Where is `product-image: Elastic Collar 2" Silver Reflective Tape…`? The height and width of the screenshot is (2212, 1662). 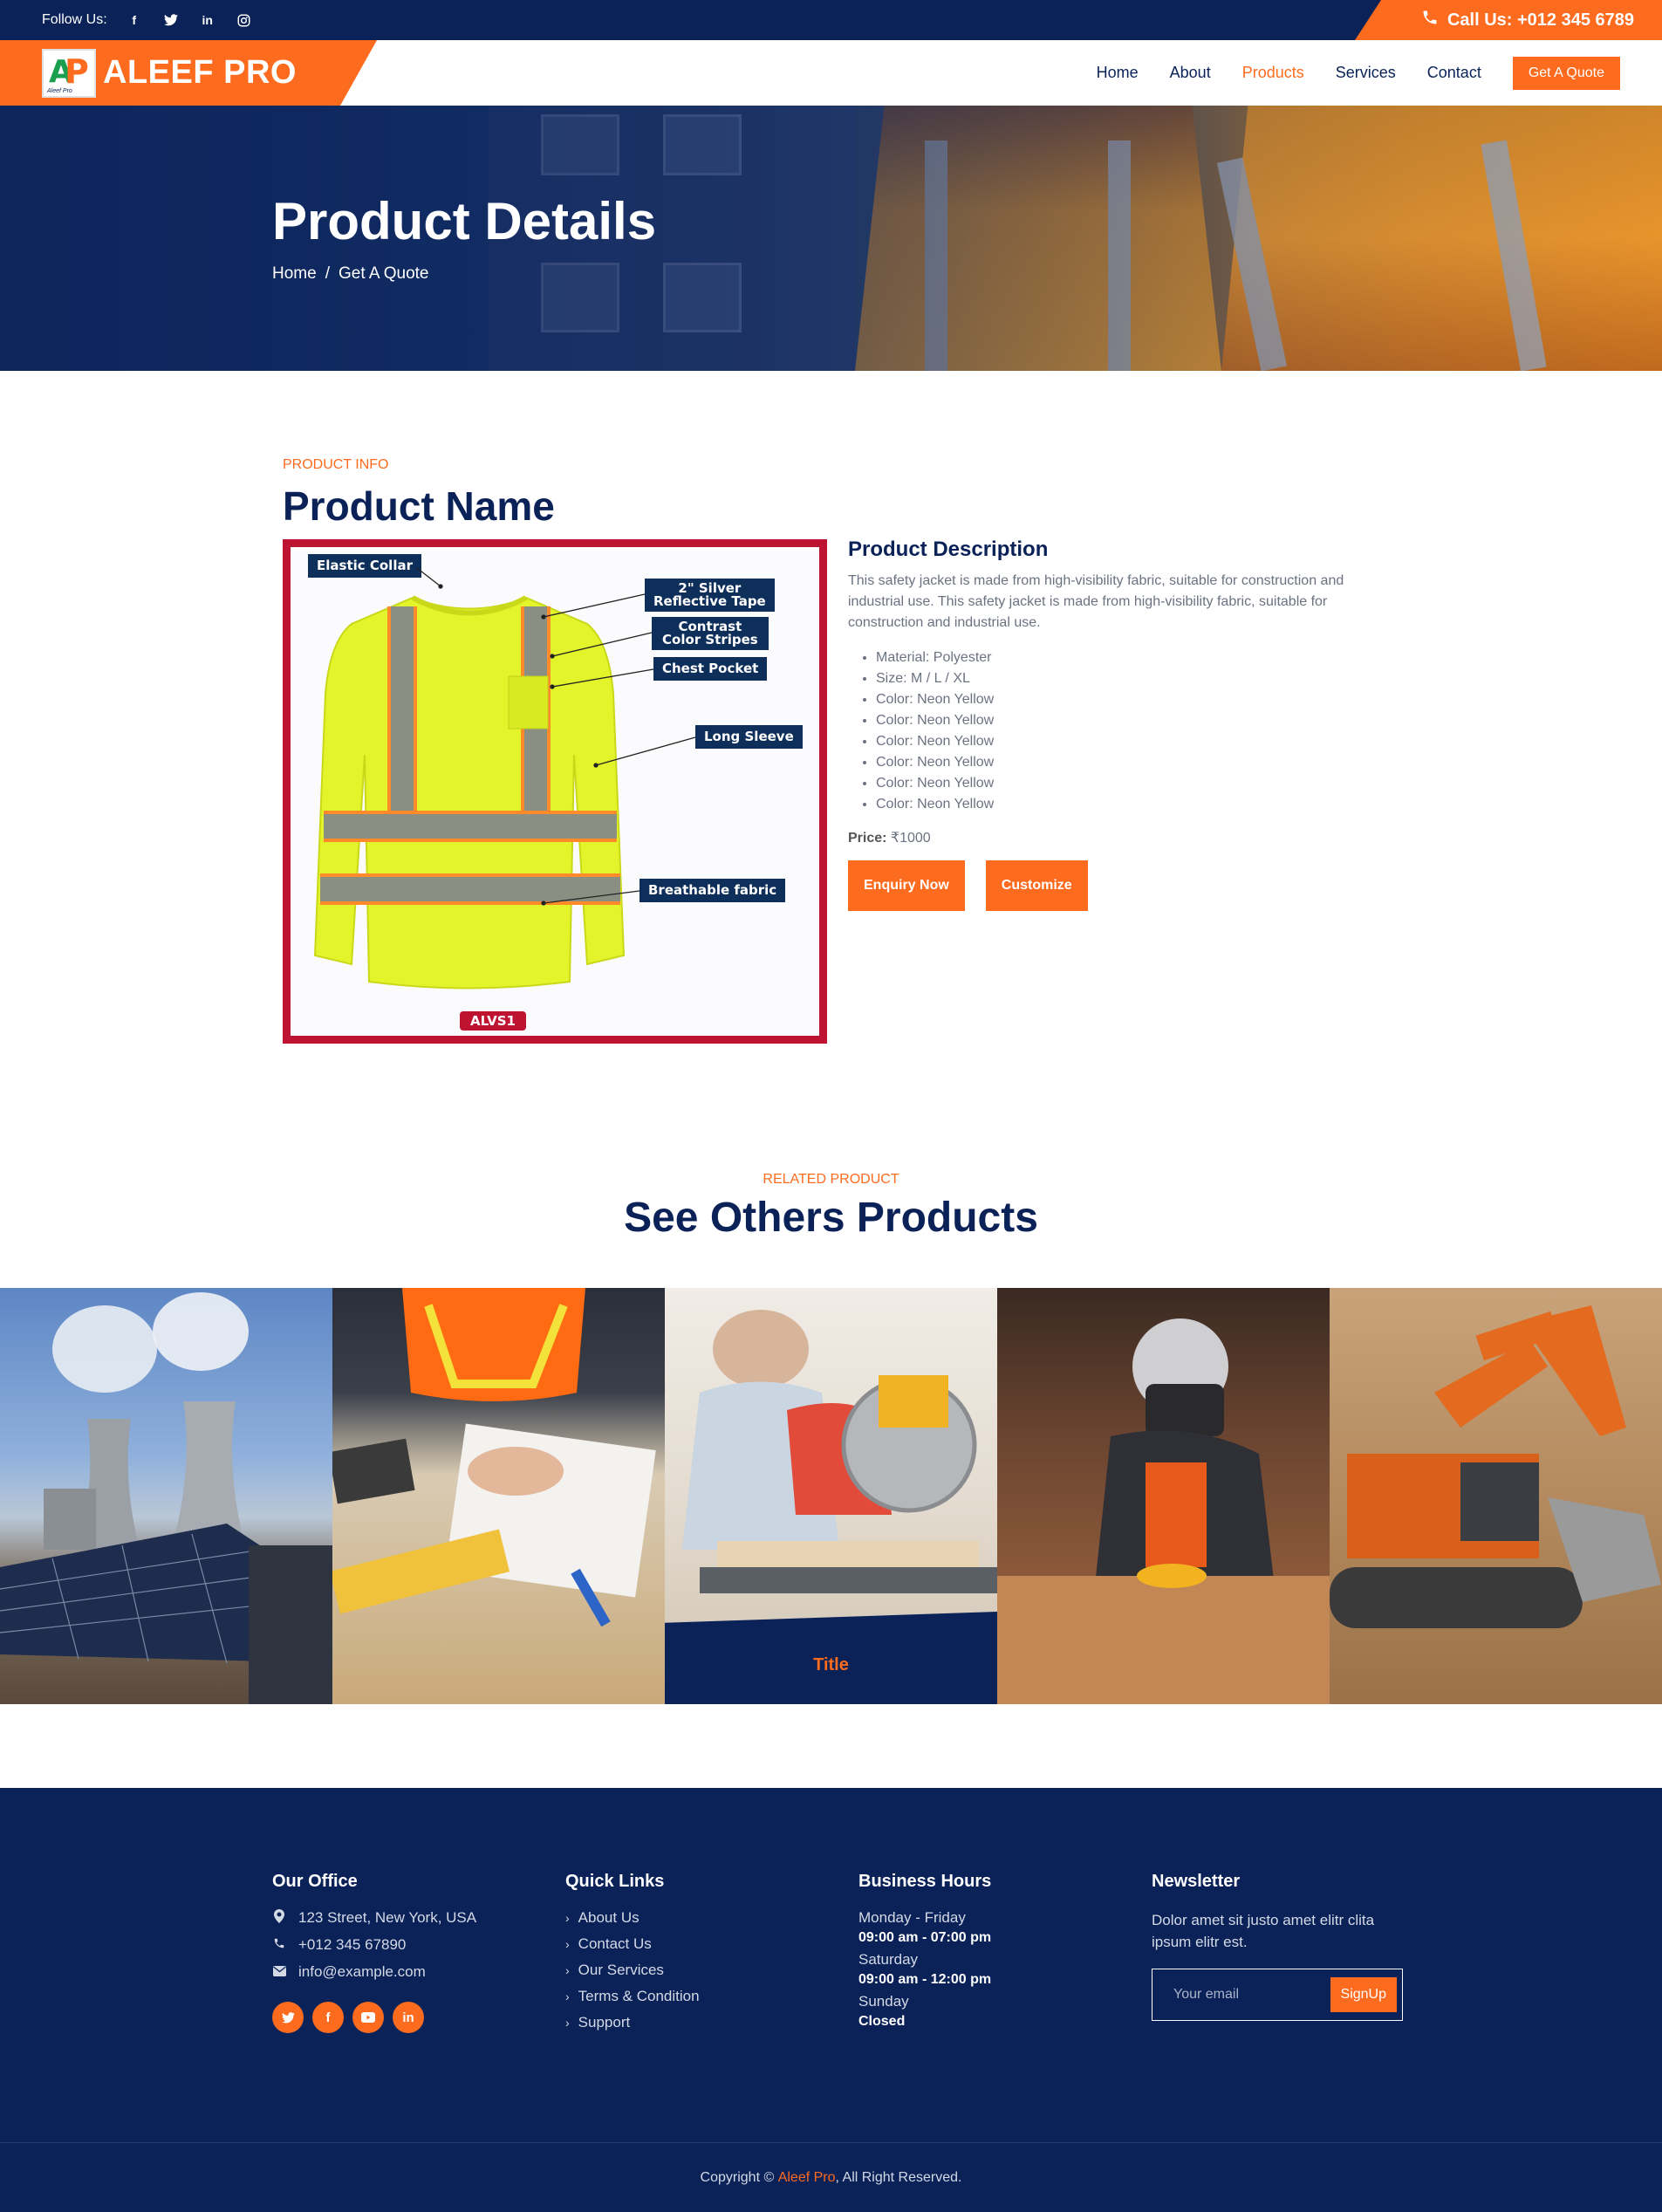
product-image: Elastic Collar 2" Silver Reflective Tape… is located at coordinates (555, 791).